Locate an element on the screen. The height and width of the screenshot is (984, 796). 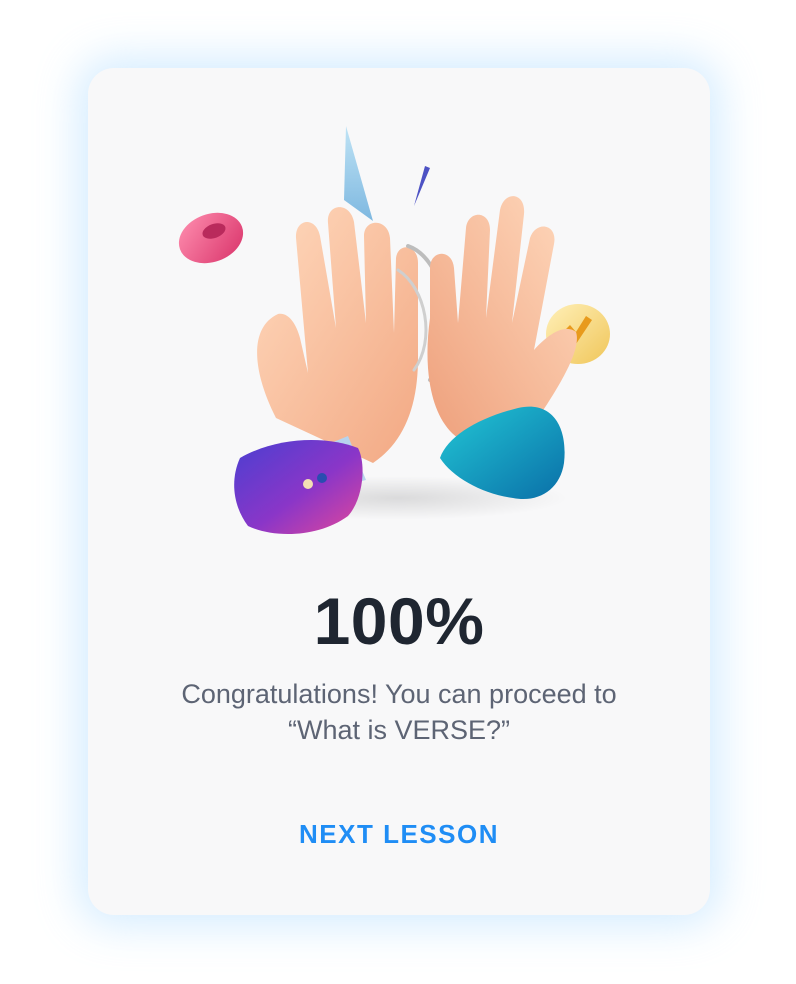
crystal-shard-icon is located at coordinates (358, 173).